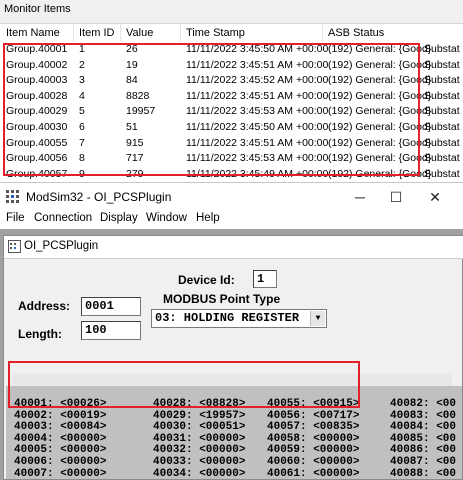  I want to click on register-value: 40031: <00000>, so click(199, 439).